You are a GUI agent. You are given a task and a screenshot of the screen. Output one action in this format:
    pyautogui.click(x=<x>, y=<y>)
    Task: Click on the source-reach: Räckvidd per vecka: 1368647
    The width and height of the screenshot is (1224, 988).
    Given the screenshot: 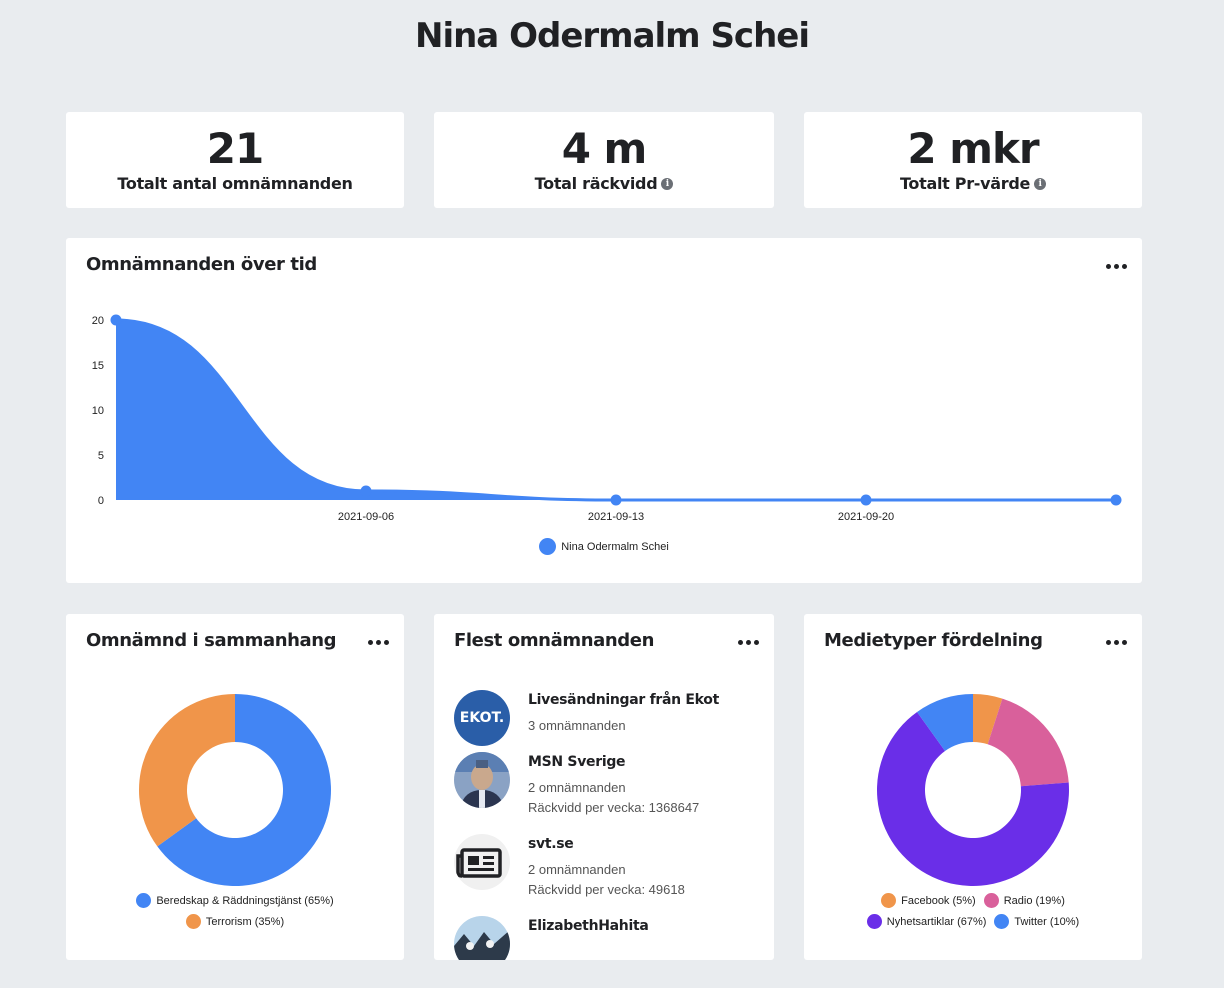 What is the action you would take?
    pyautogui.click(x=614, y=807)
    